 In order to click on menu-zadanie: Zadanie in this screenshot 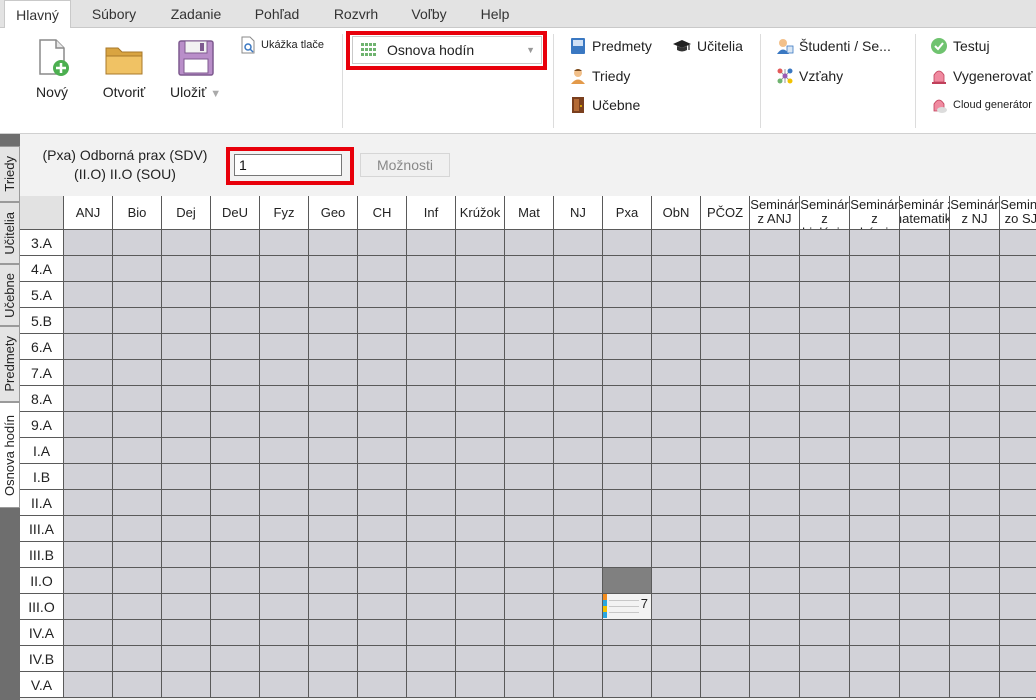, I will do `click(196, 14)`.